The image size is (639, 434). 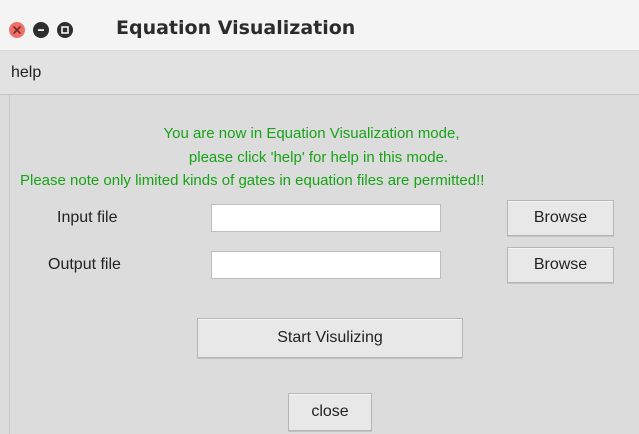 I want to click on maximize-window-button, so click(x=65, y=30).